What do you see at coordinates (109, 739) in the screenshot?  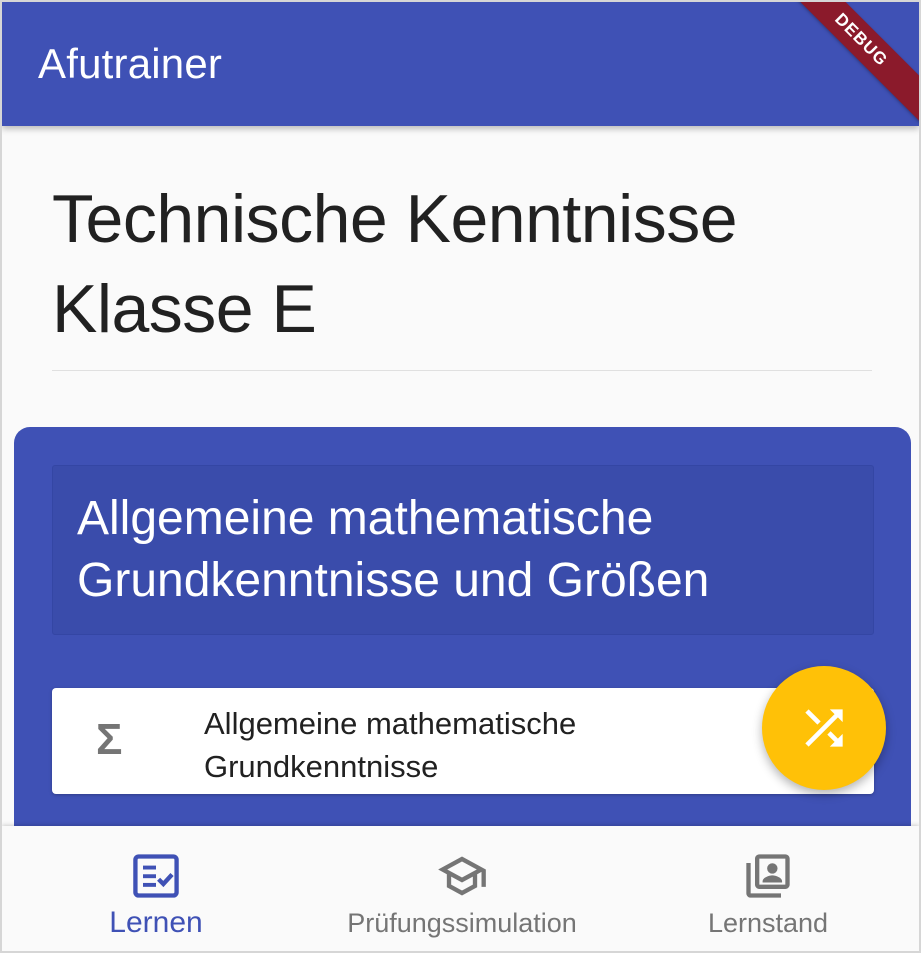 I see `sigma-icon: Σ` at bounding box center [109, 739].